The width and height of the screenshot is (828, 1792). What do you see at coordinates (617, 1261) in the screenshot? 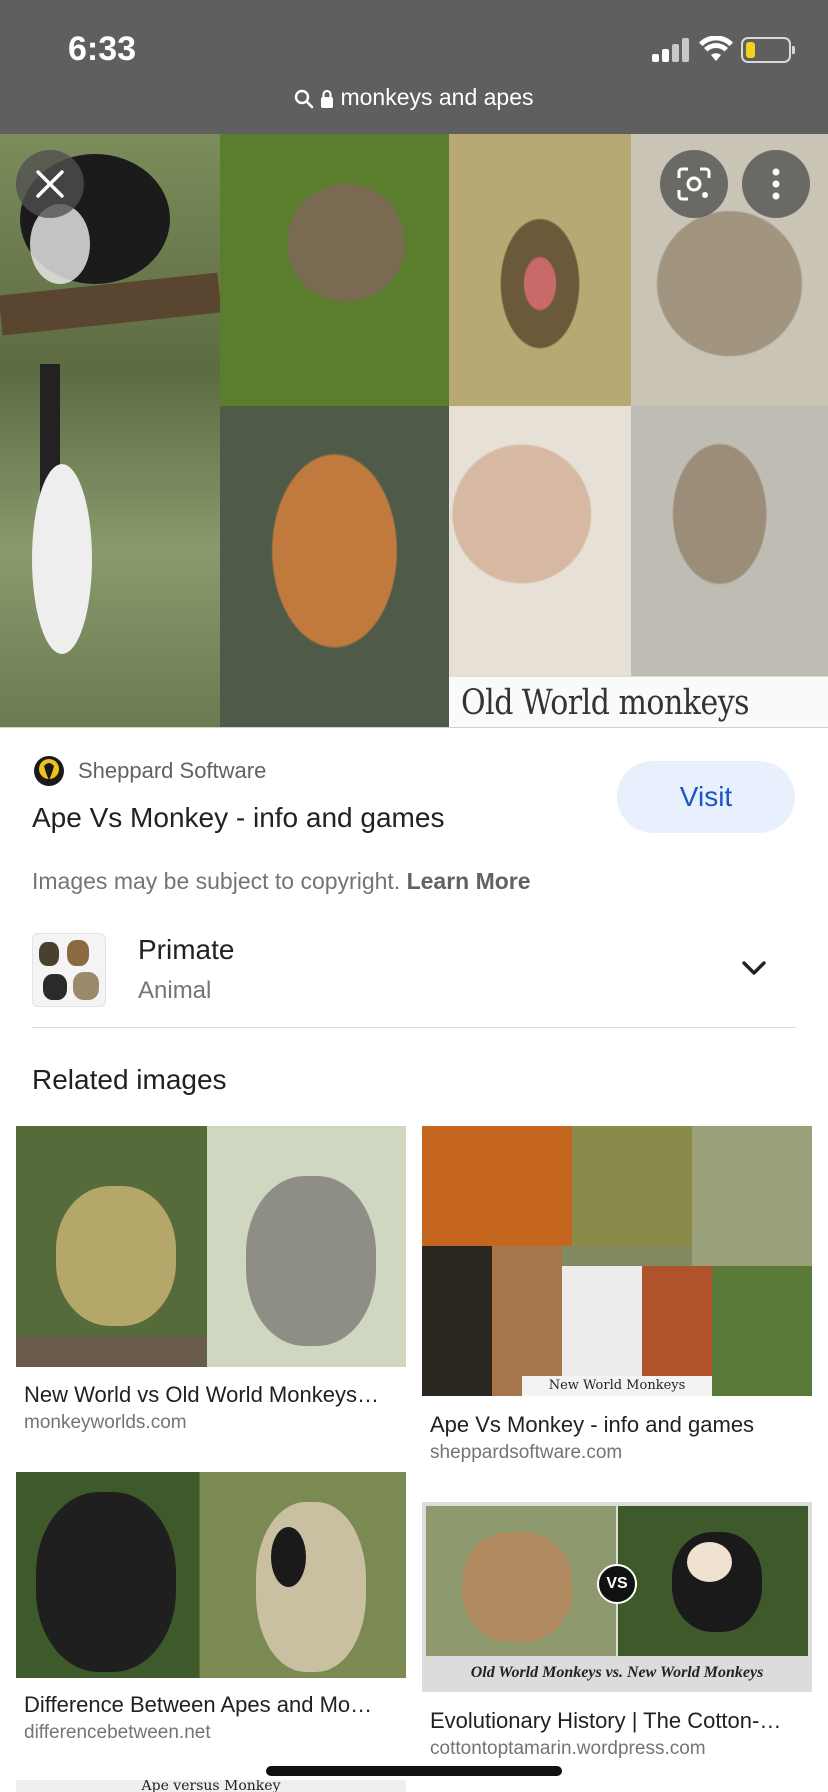
I see `related-image: New World Monkeys` at bounding box center [617, 1261].